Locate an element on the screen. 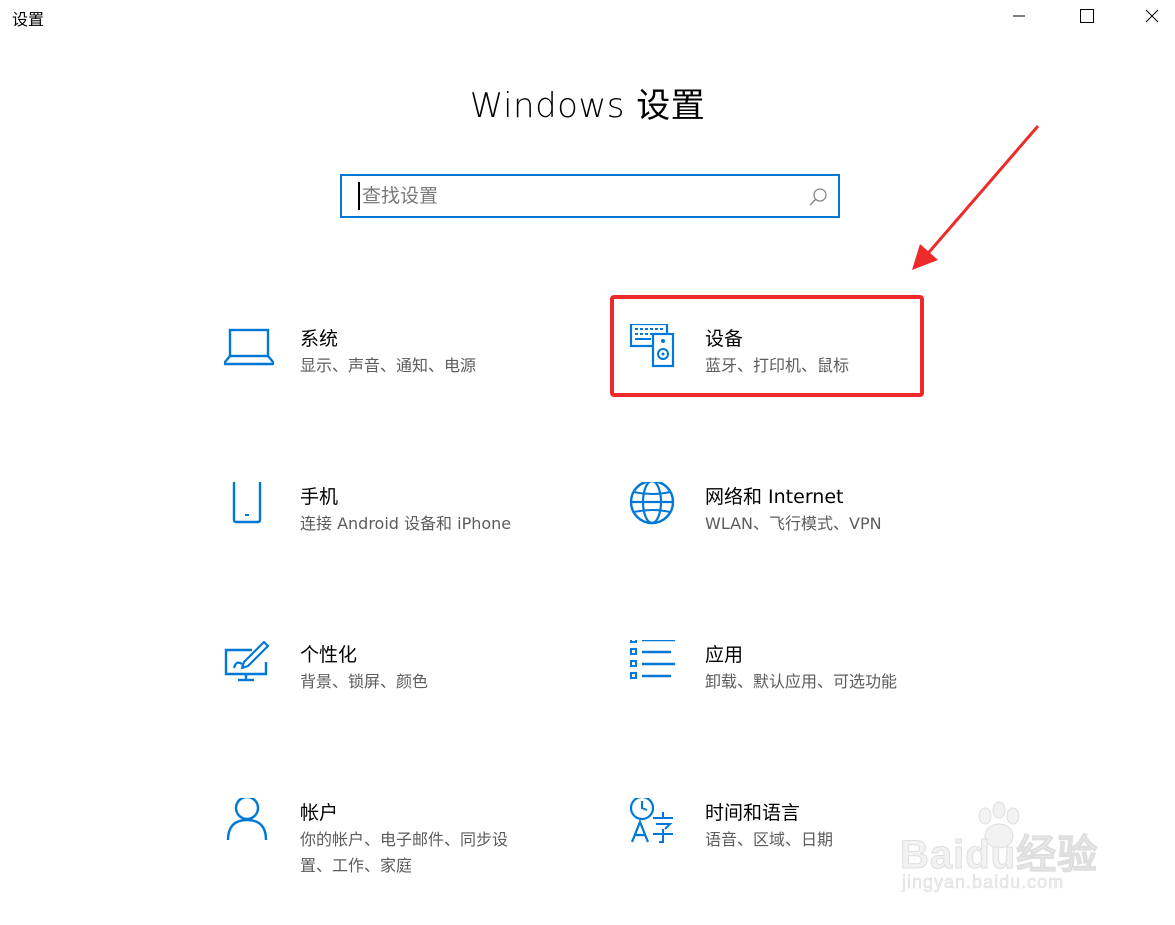  window-title: 设置 is located at coordinates (28, 19).